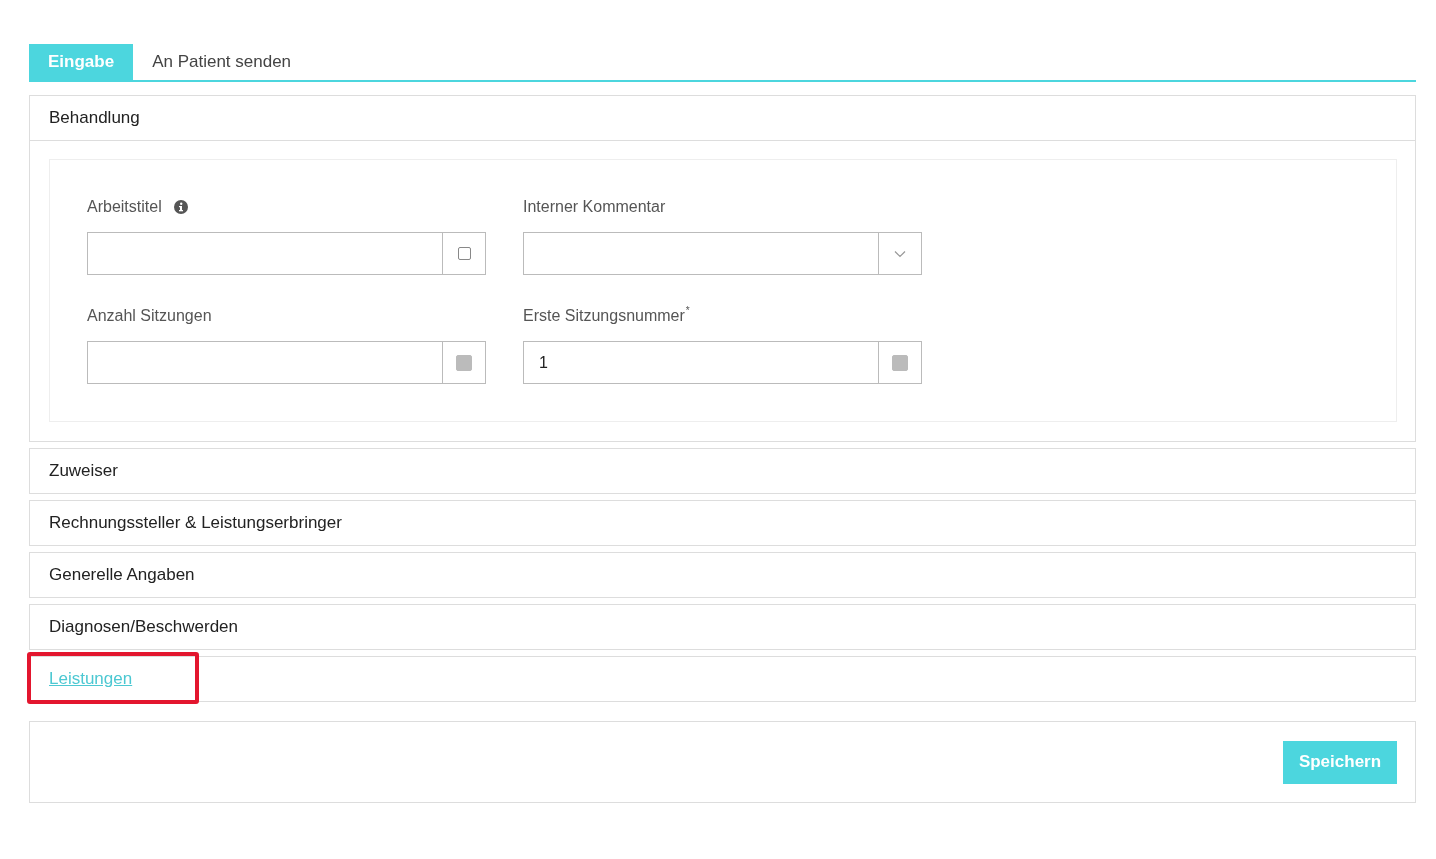 This screenshot has width=1436, height=859. I want to click on field-label: Erste Sitzungsnummer, so click(604, 316).